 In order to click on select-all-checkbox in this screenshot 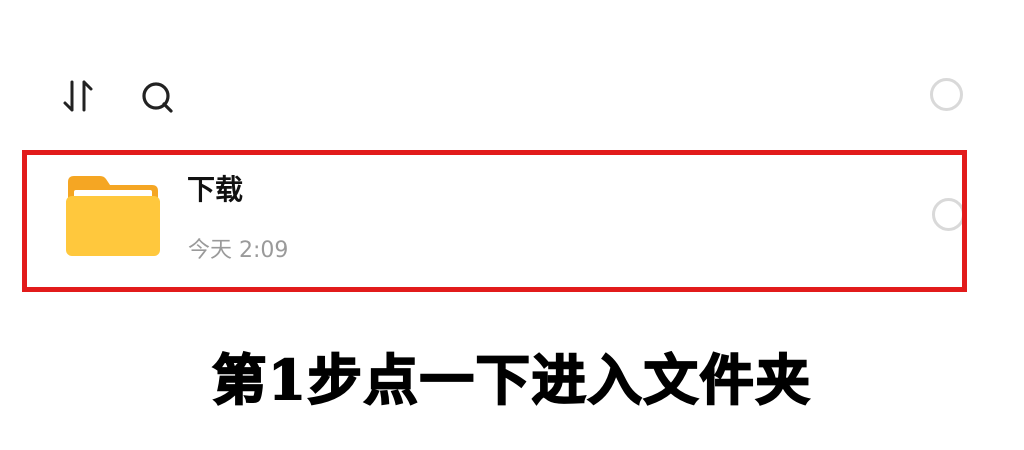, I will do `click(946, 94)`.